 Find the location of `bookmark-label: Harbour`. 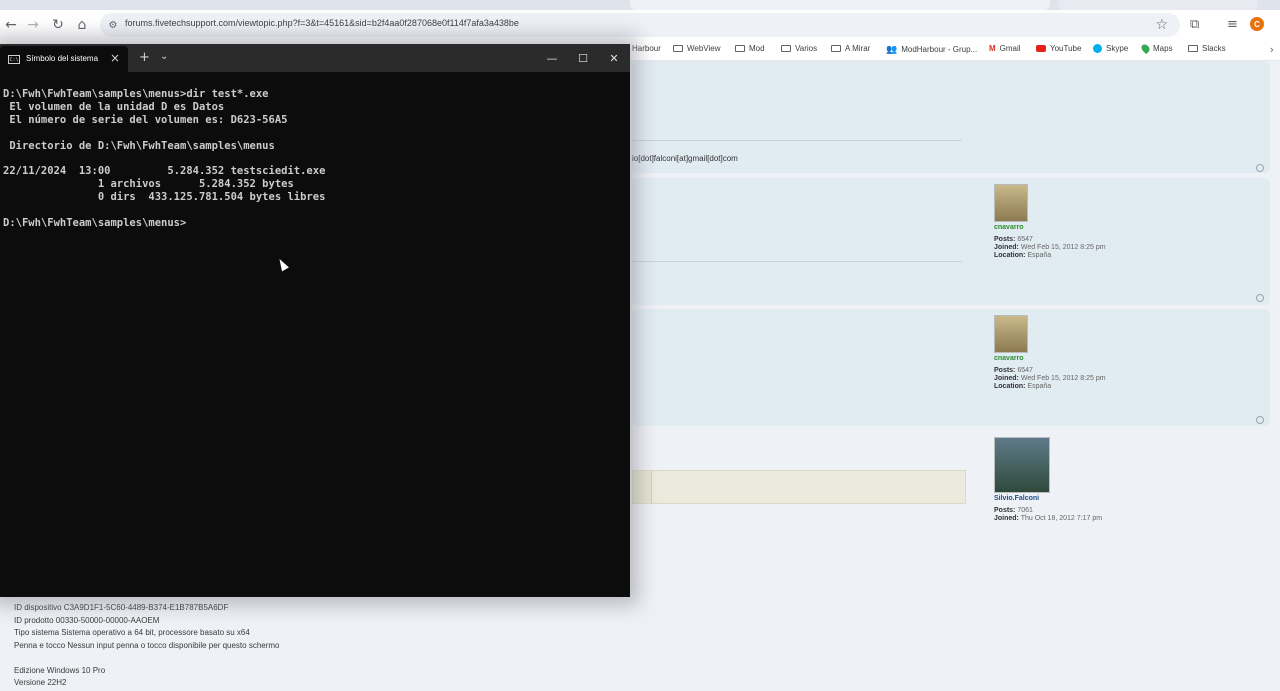

bookmark-label: Harbour is located at coordinates (646, 48).